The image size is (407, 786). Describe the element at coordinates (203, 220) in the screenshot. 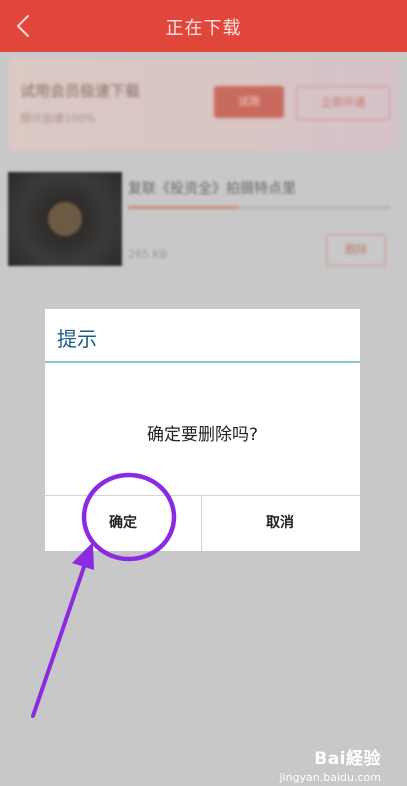

I see `download-item: 复联《投资全》拍摄特点里 265 KB 删除` at that location.